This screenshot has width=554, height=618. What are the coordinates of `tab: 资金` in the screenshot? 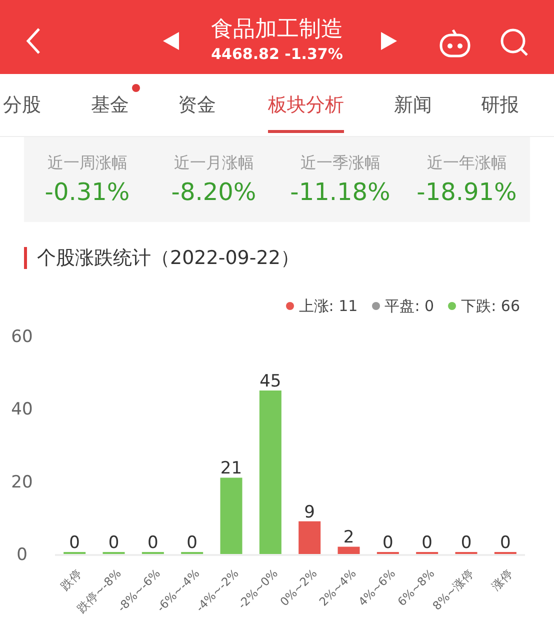 It's located at (197, 111).